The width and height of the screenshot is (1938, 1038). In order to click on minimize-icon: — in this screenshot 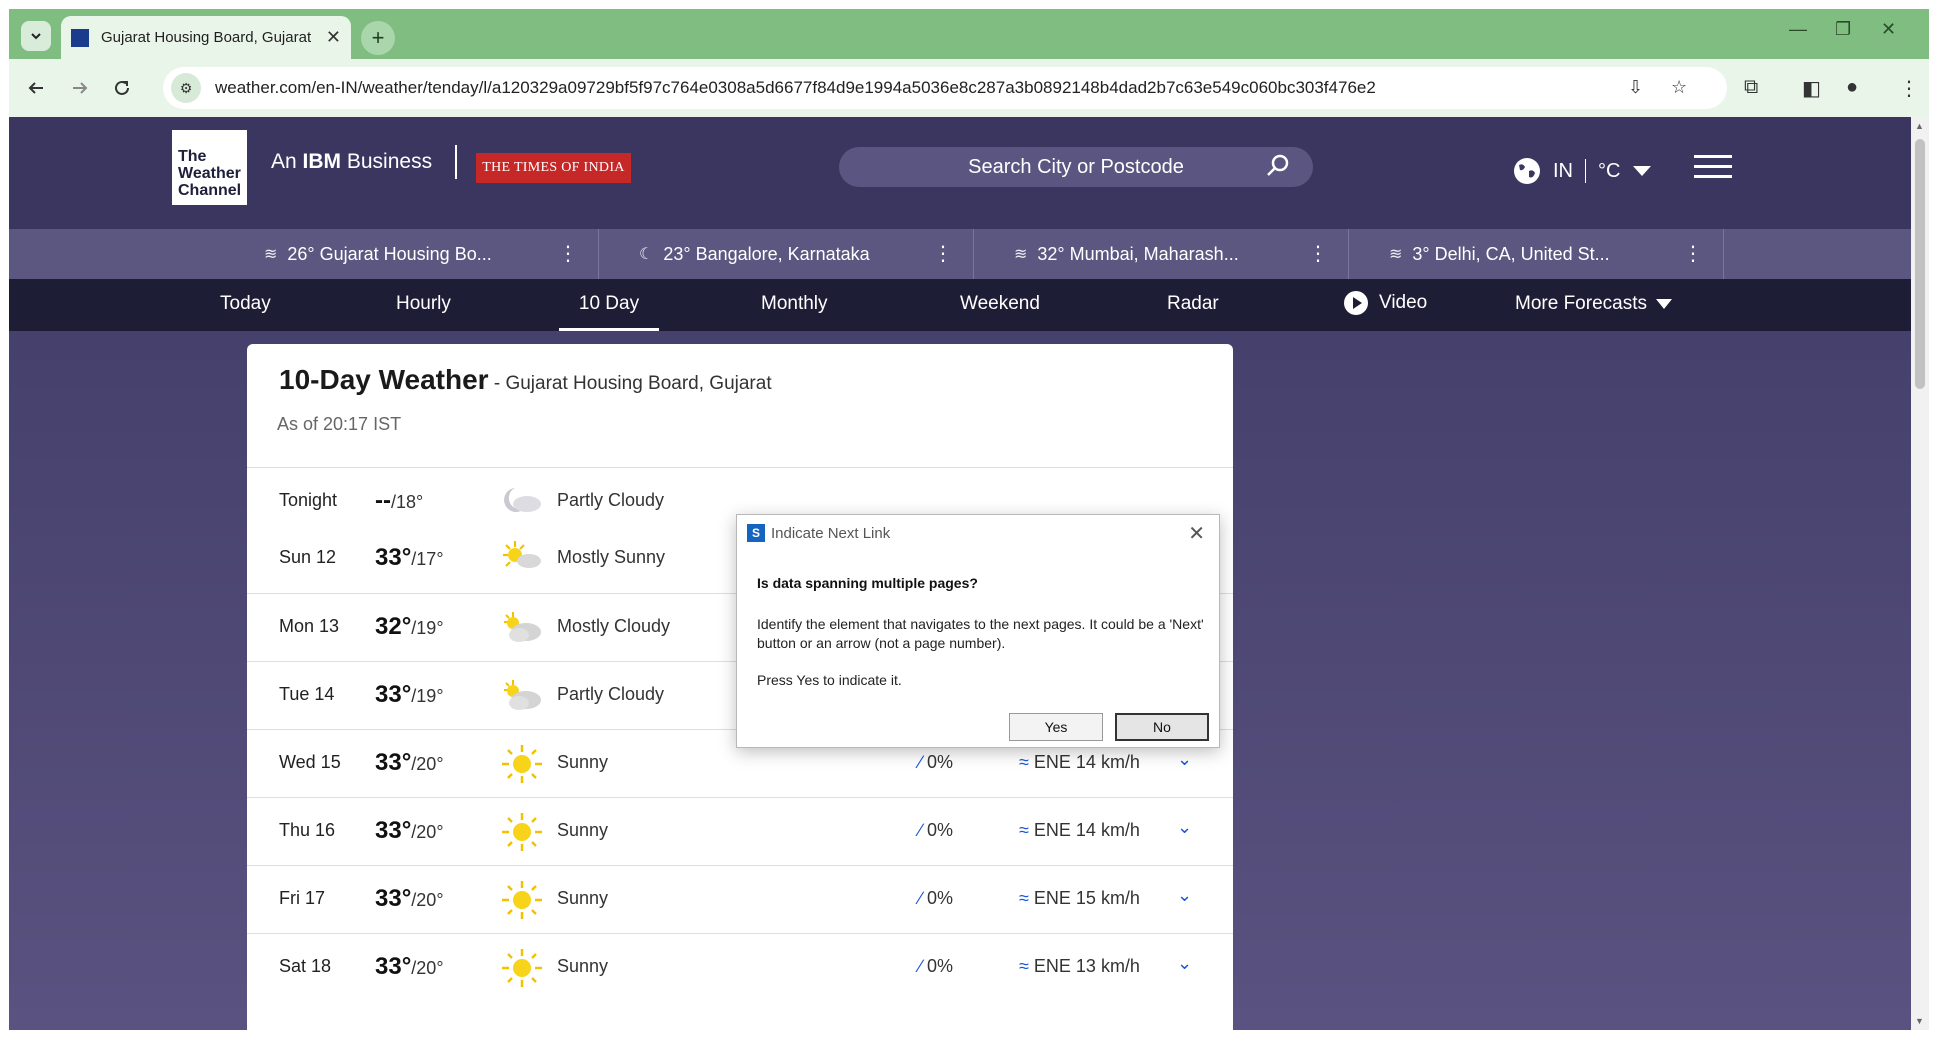, I will do `click(1798, 29)`.